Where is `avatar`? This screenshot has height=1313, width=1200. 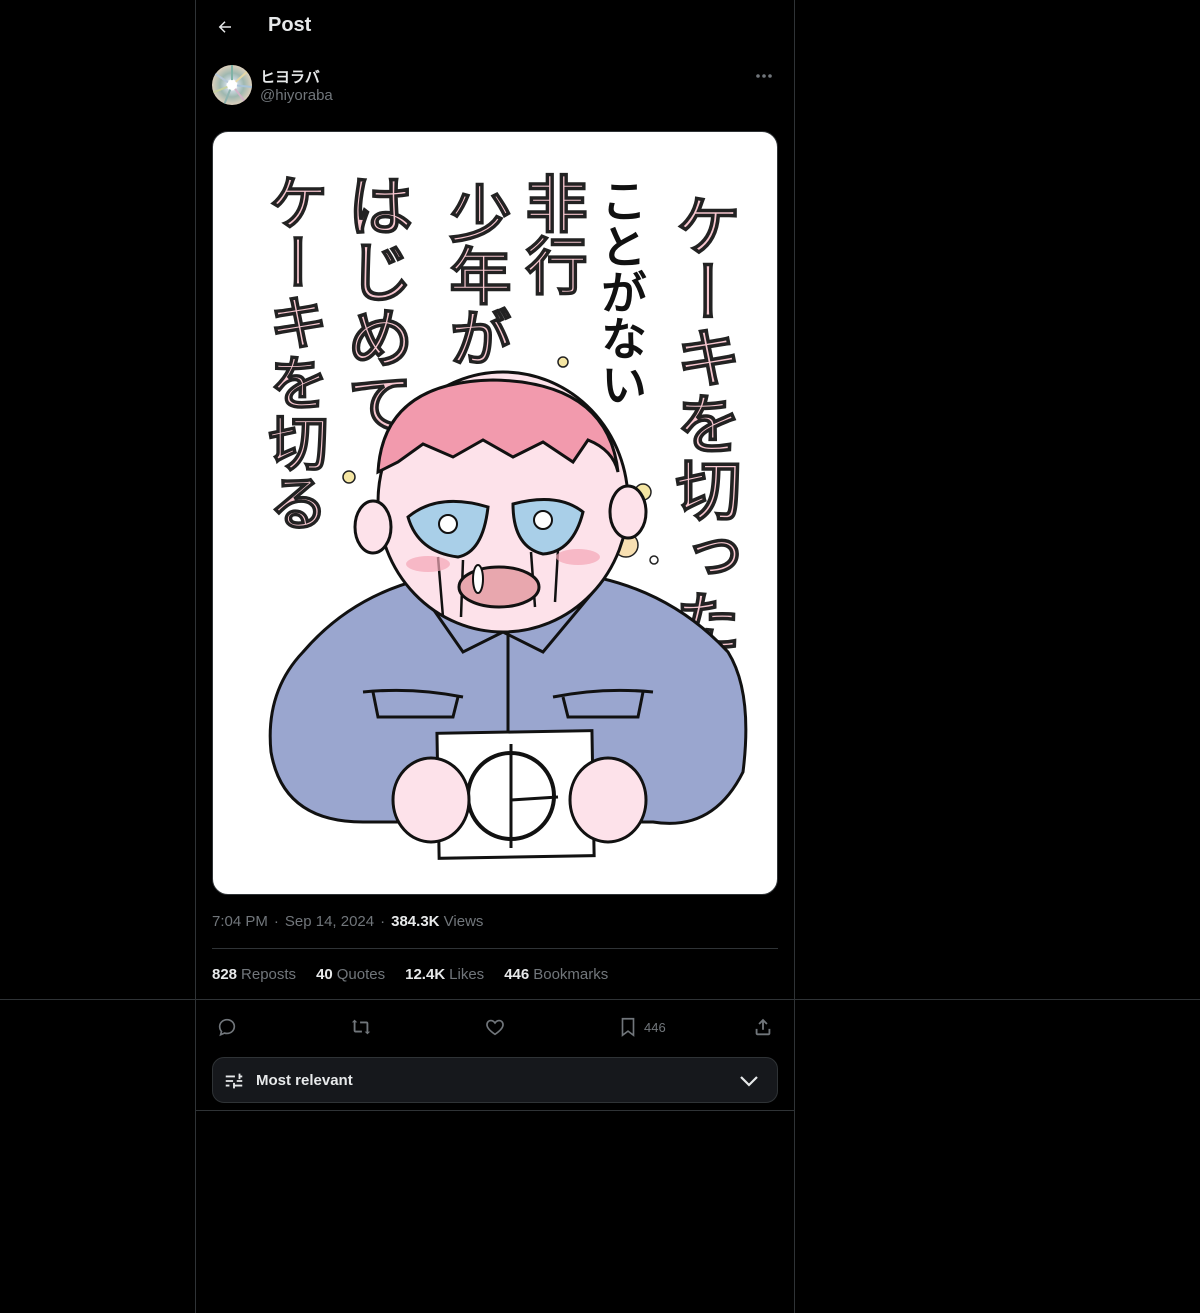
avatar is located at coordinates (232, 85).